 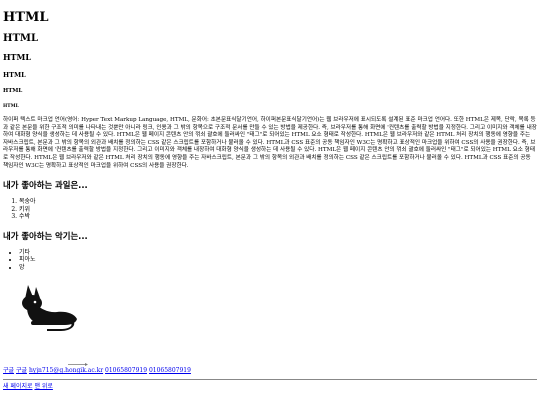 What do you see at coordinates (14, 75) in the screenshot?
I see `heading-h4: HTML` at bounding box center [14, 75].